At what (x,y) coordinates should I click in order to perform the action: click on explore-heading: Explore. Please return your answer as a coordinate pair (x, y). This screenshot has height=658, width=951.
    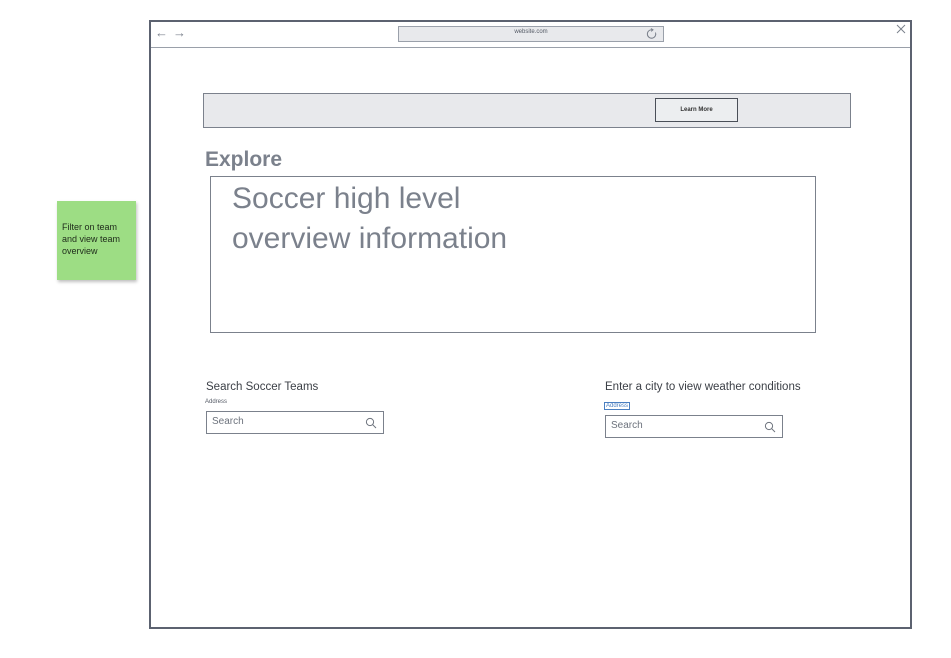
    Looking at the image, I should click on (244, 159).